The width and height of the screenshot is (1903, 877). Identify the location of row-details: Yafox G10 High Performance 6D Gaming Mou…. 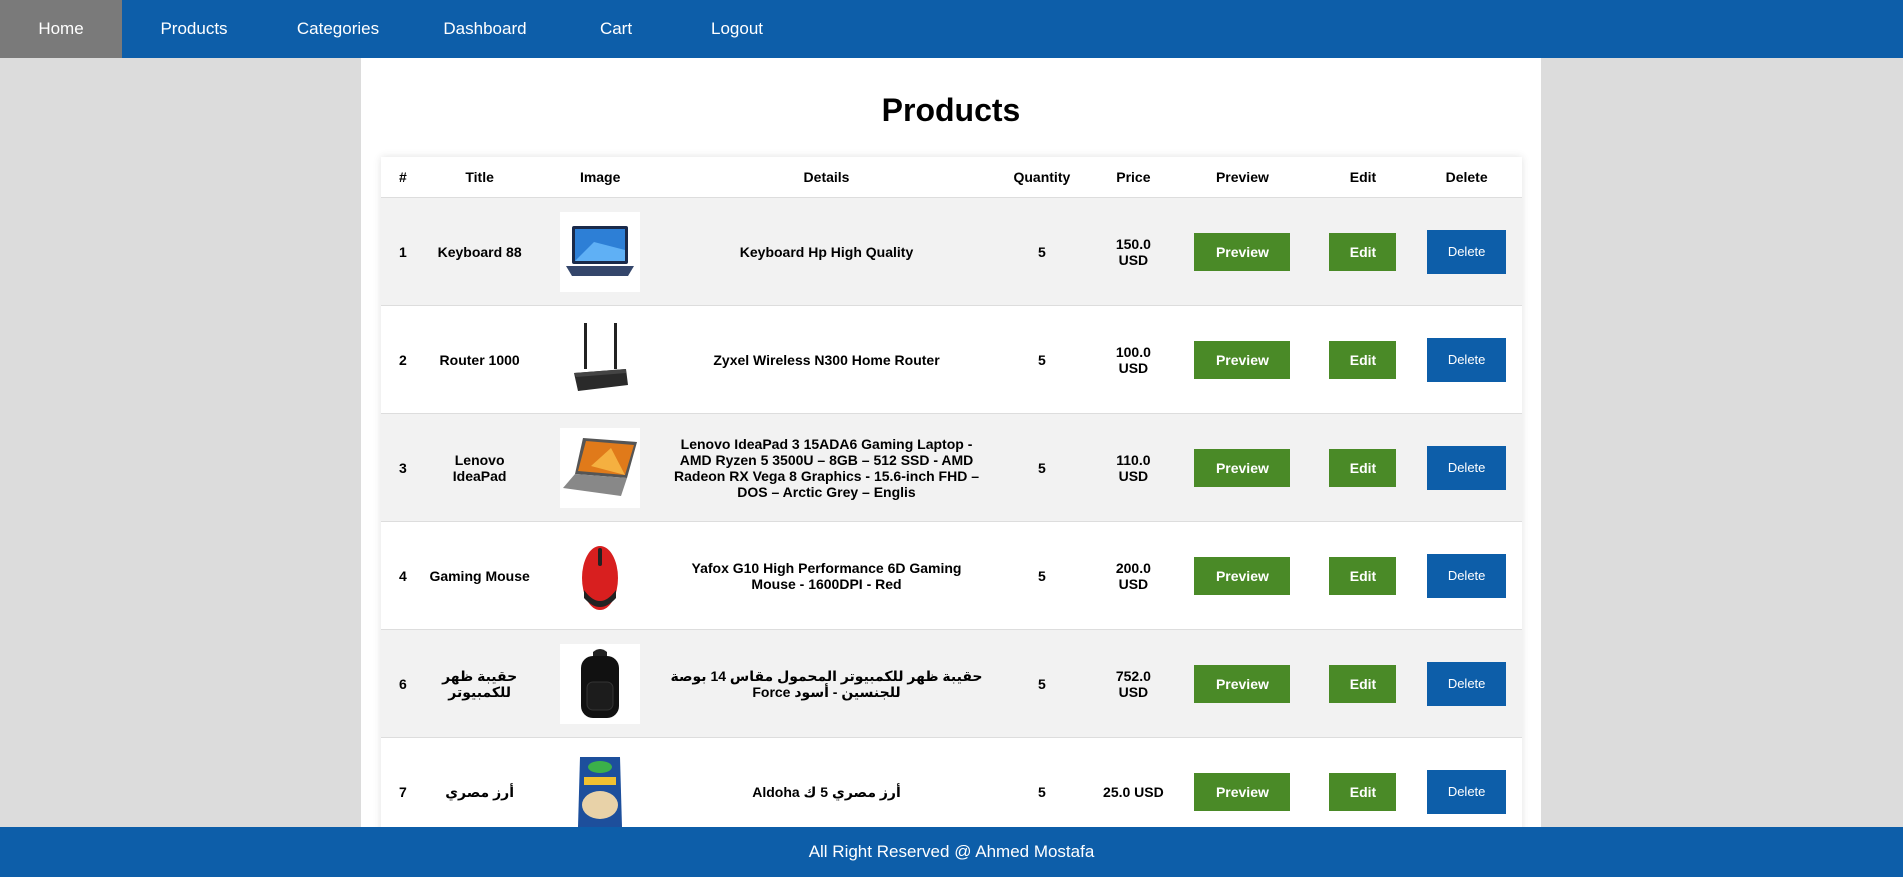
(826, 575).